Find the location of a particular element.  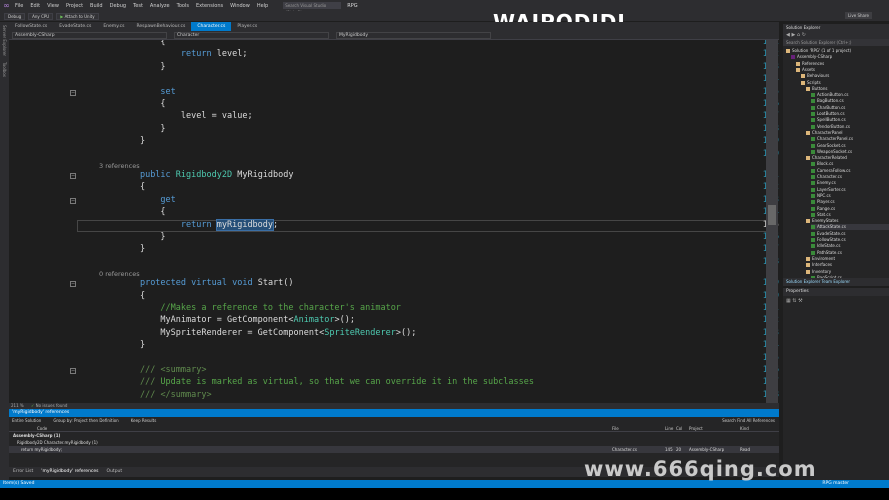

alphabetical-icon: ⇅ is located at coordinates (794, 301).